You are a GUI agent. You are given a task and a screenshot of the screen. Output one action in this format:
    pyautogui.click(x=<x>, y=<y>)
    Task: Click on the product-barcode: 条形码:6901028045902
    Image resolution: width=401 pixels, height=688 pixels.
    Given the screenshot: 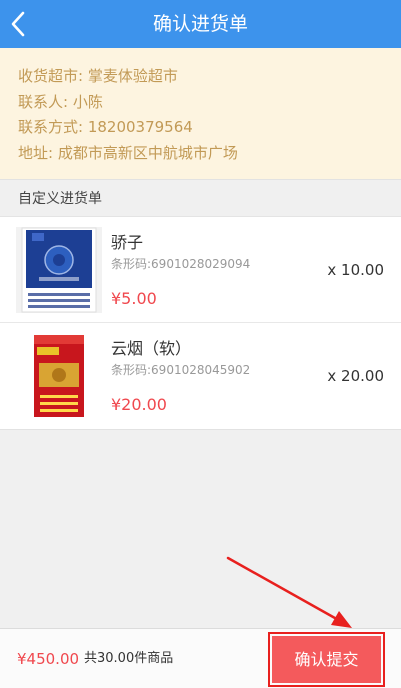 What is the action you would take?
    pyautogui.click(x=181, y=370)
    